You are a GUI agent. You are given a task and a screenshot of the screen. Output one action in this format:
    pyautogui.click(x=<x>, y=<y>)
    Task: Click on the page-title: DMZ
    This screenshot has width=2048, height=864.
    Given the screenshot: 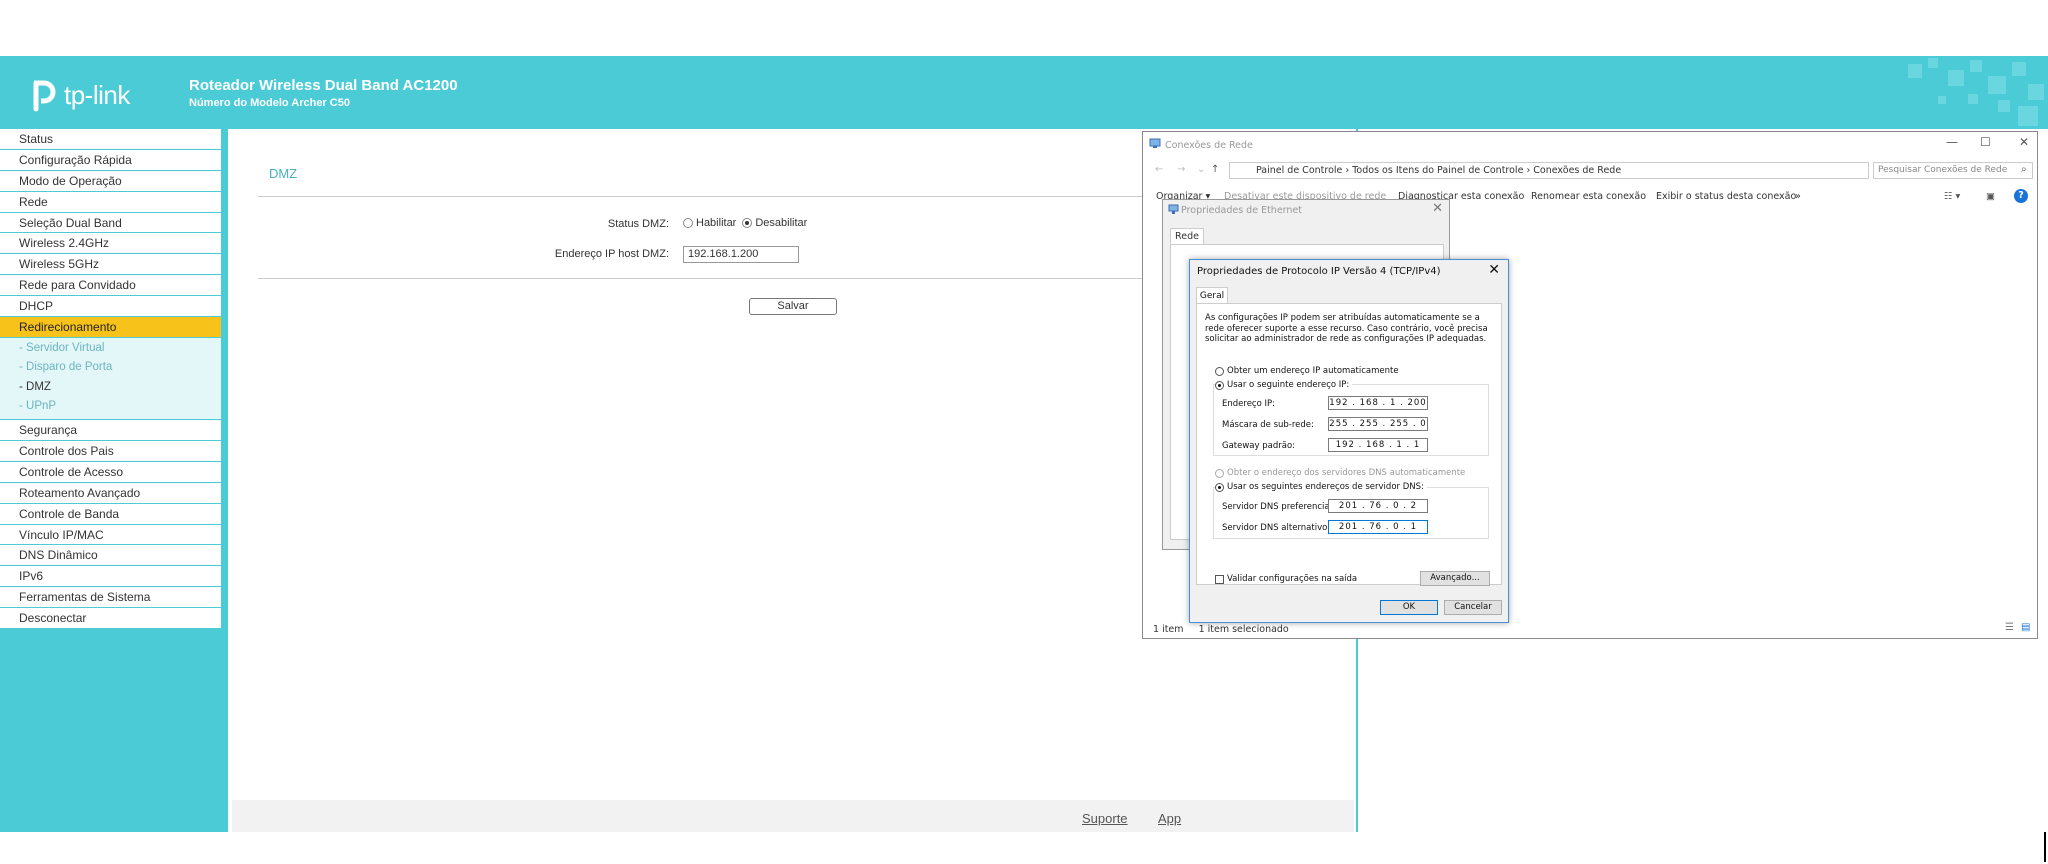 What is the action you would take?
    pyautogui.click(x=283, y=173)
    